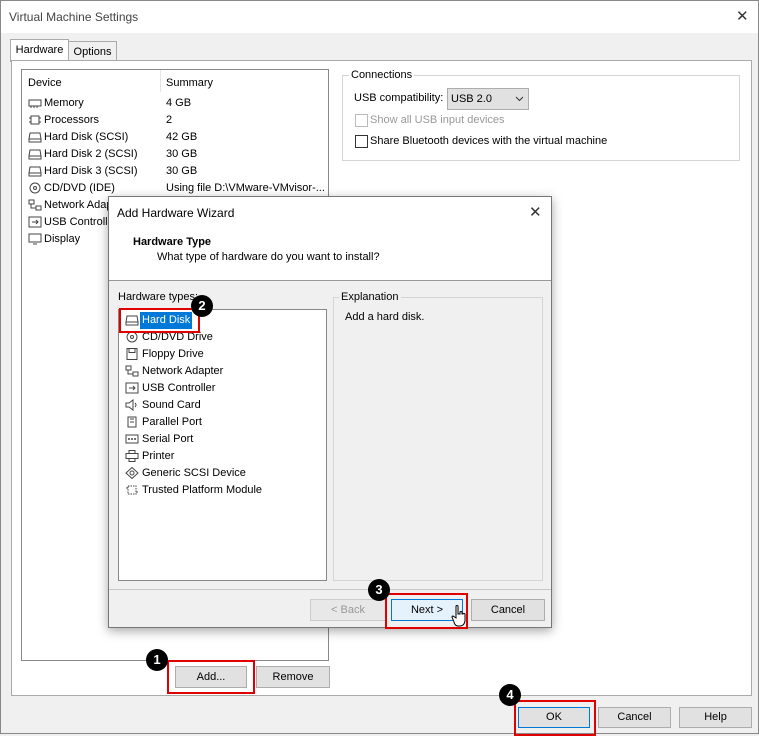  Describe the element at coordinates (36, 120) in the screenshot. I see `processor-icon` at that location.